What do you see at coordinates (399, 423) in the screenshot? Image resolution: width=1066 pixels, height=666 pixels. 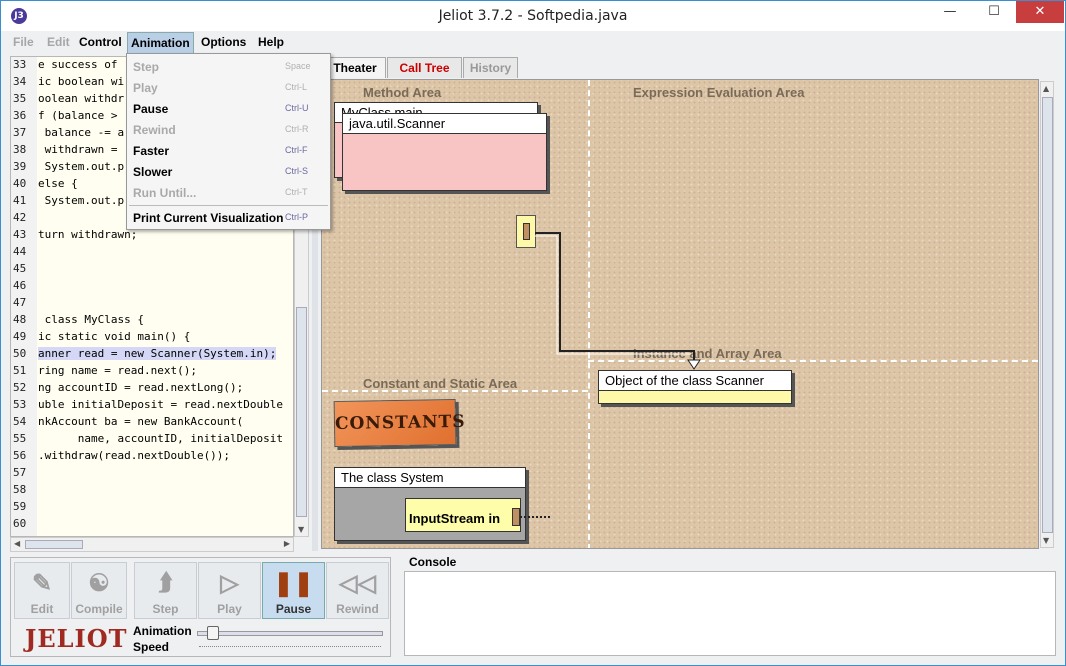 I see `constants-box: CONSTANTS` at bounding box center [399, 423].